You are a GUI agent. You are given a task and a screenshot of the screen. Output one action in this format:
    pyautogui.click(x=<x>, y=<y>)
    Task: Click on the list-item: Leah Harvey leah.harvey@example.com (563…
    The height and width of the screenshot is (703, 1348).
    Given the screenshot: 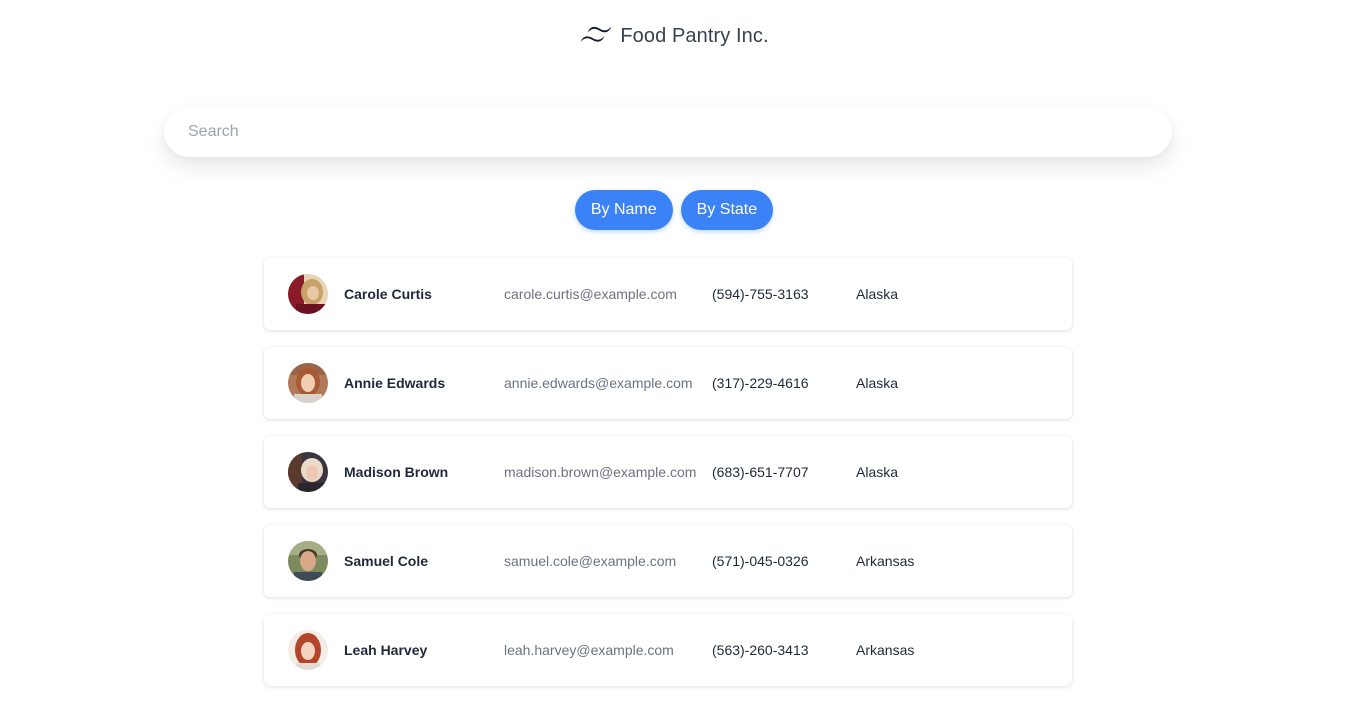 What is the action you would take?
    pyautogui.click(x=668, y=650)
    